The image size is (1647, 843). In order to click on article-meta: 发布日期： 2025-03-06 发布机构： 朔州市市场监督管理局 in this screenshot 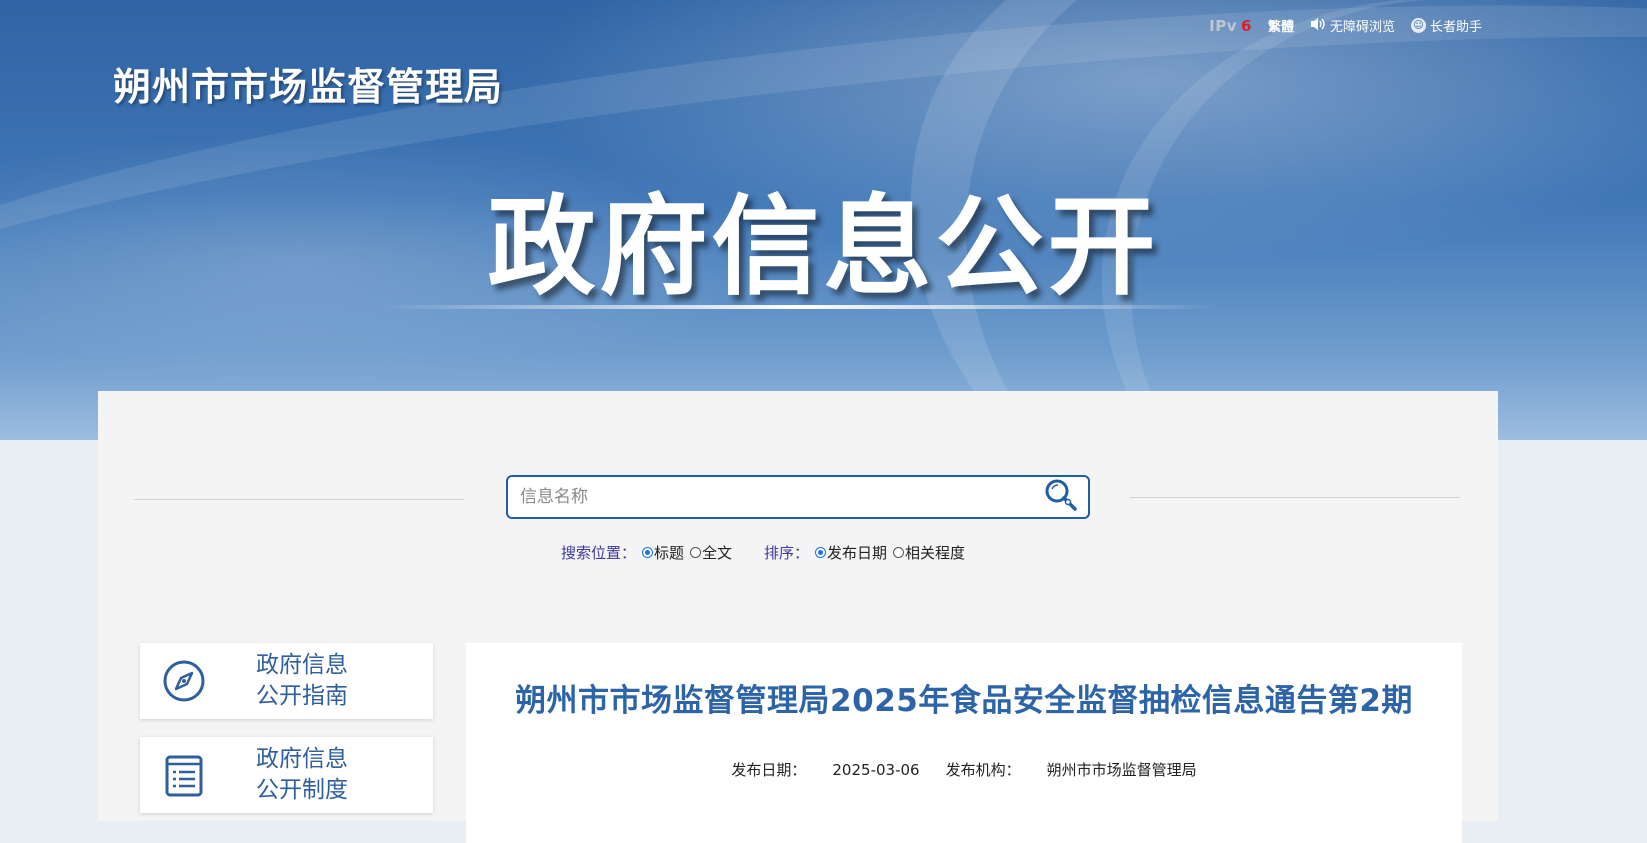, I will do `click(964, 769)`.